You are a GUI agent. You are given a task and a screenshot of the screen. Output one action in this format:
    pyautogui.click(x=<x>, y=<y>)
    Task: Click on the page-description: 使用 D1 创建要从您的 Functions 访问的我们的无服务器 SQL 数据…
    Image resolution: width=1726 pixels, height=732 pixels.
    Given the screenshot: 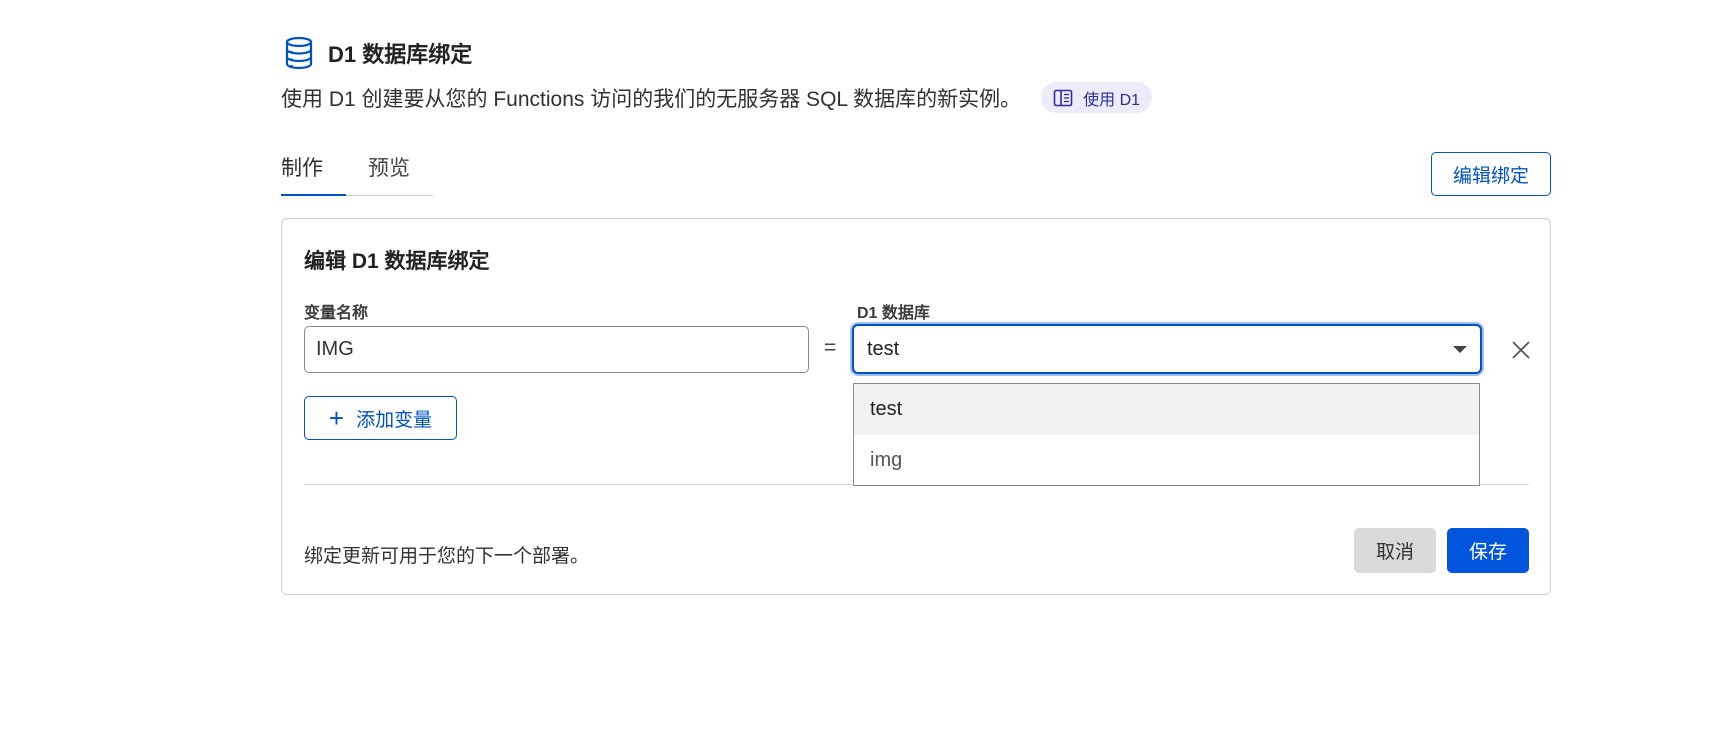 What is the action you would take?
    pyautogui.click(x=651, y=99)
    